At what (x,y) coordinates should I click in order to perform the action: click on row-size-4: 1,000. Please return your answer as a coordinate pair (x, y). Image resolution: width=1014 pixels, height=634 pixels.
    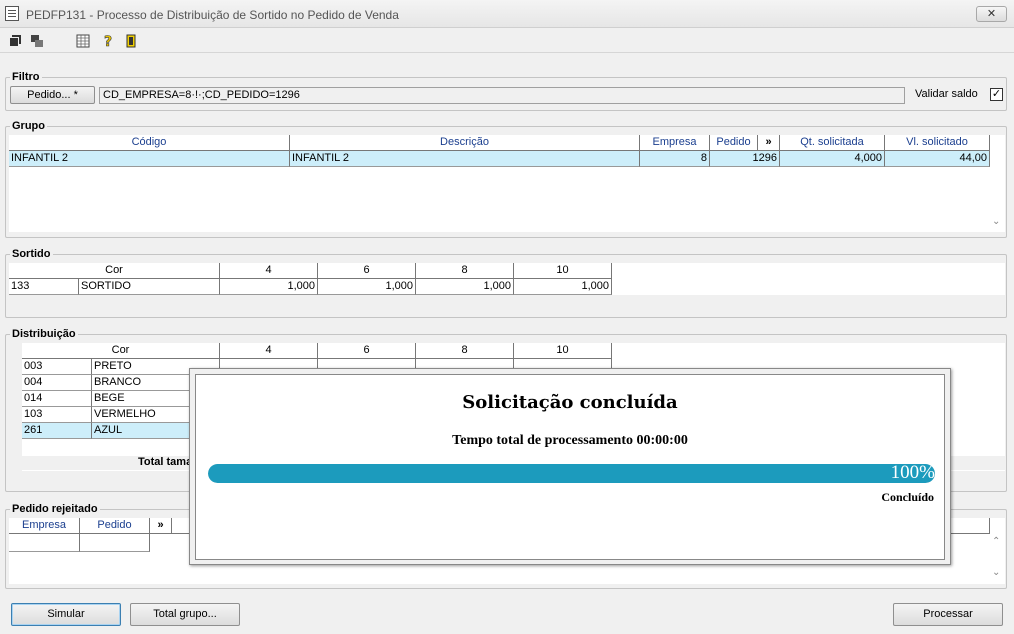
    Looking at the image, I should click on (269, 287).